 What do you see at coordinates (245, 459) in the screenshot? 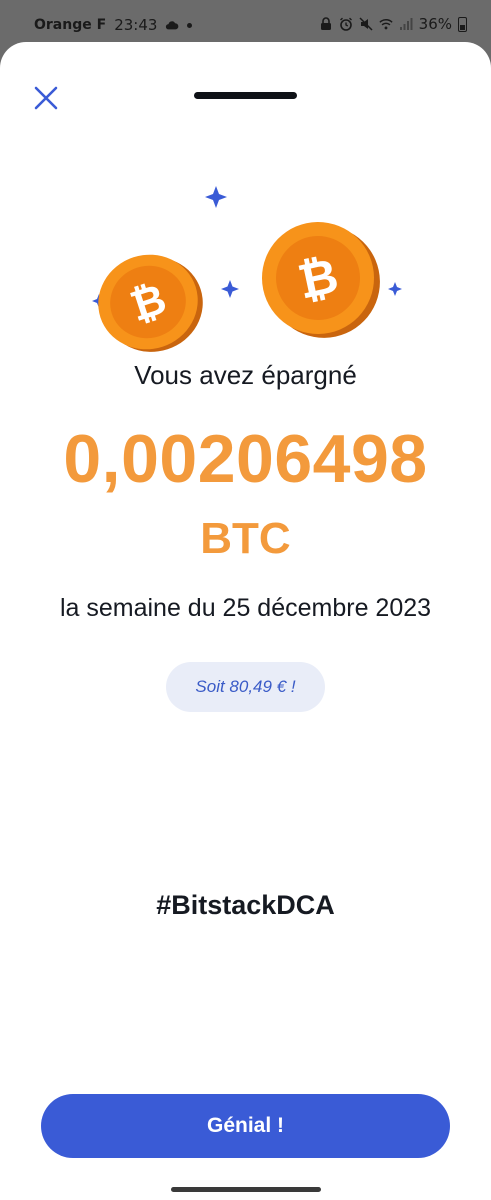
I see `btc-amount: 0,00206498` at bounding box center [245, 459].